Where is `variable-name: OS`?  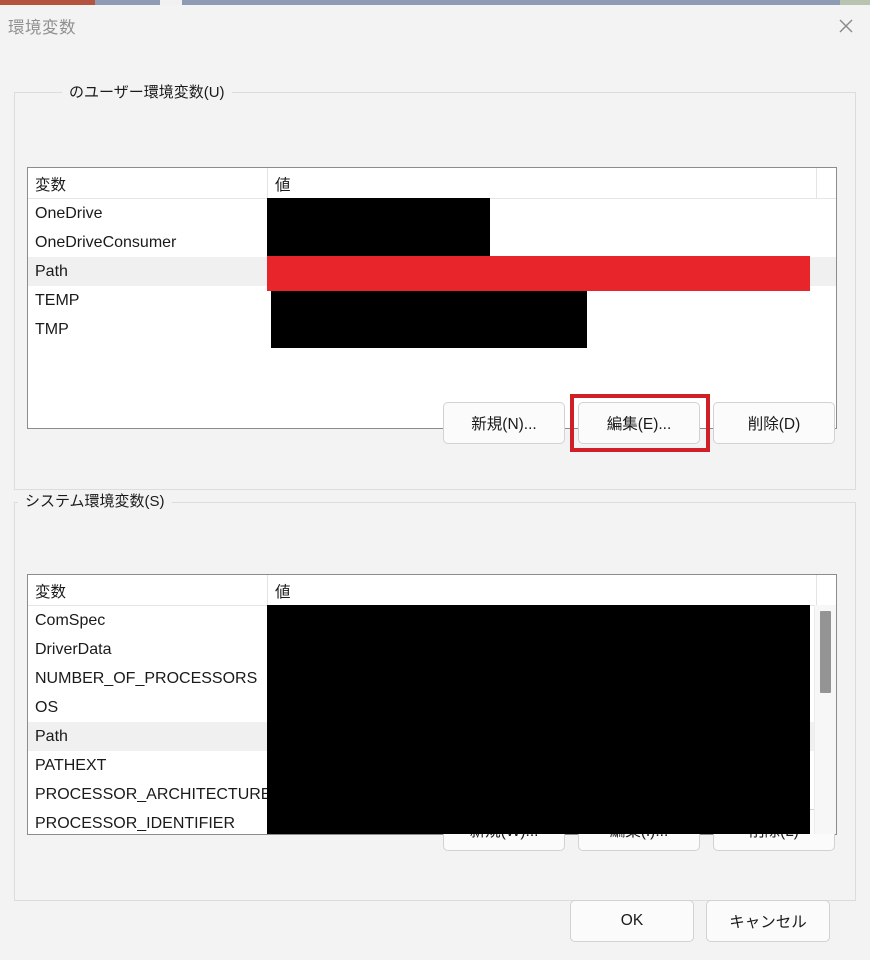 variable-name: OS is located at coordinates (47, 707).